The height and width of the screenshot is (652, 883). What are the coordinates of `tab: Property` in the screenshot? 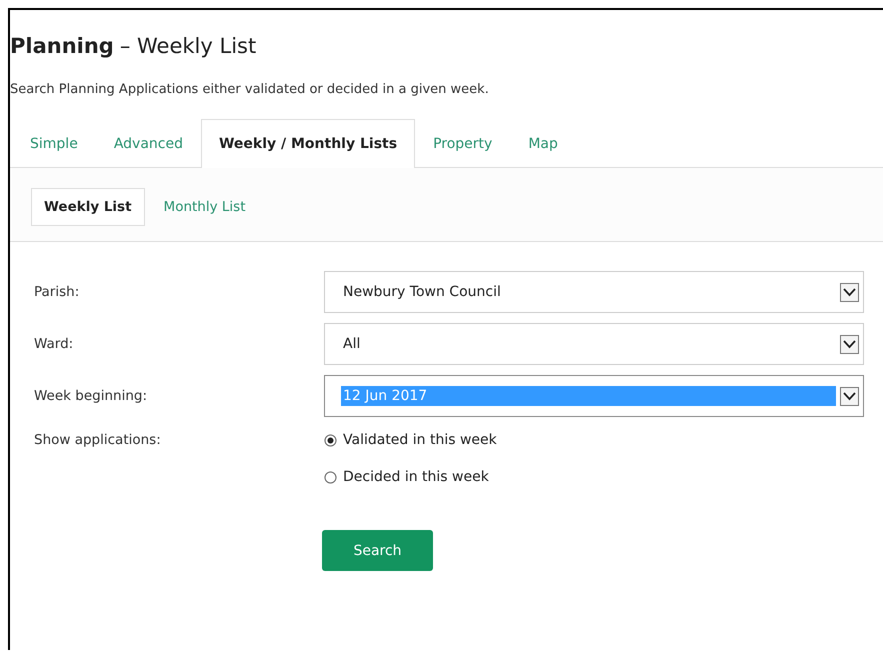 It's located at (462, 143).